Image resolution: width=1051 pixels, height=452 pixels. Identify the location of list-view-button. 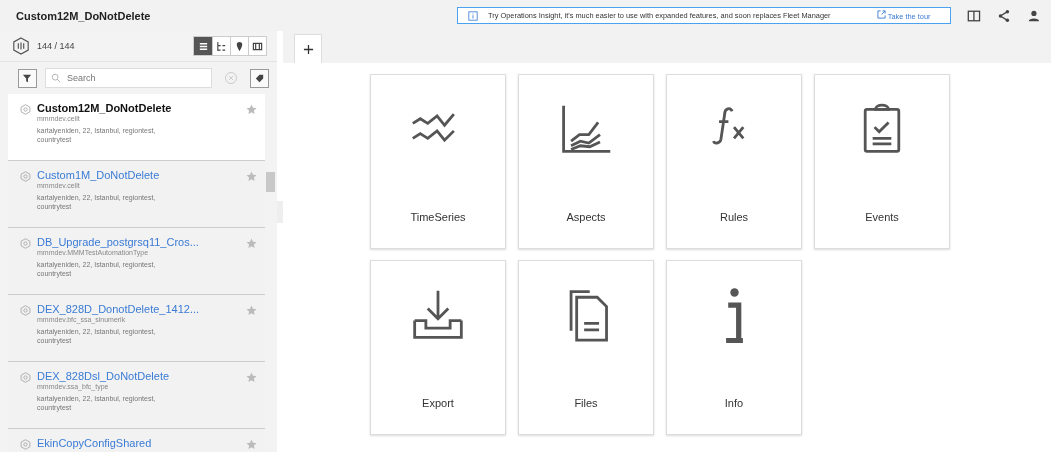
(203, 46).